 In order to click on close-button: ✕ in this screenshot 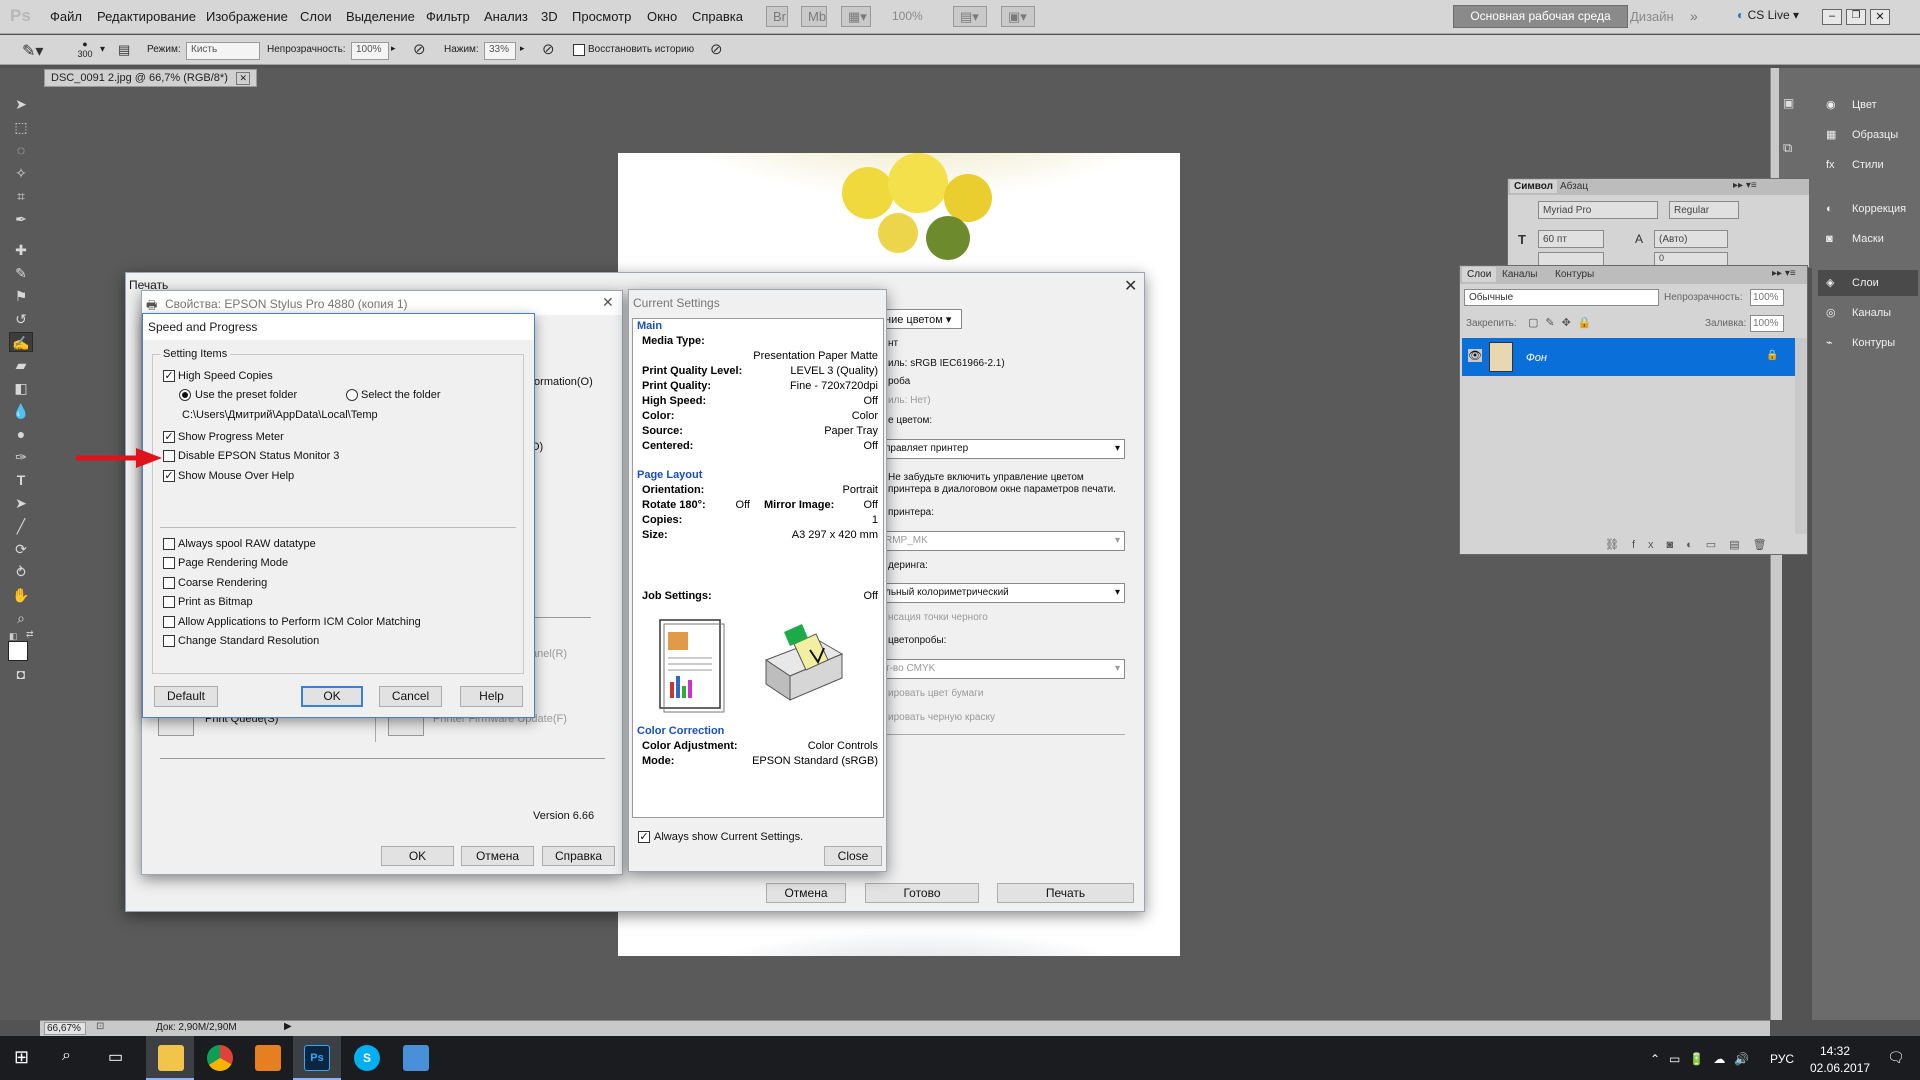, I will do `click(1880, 17)`.